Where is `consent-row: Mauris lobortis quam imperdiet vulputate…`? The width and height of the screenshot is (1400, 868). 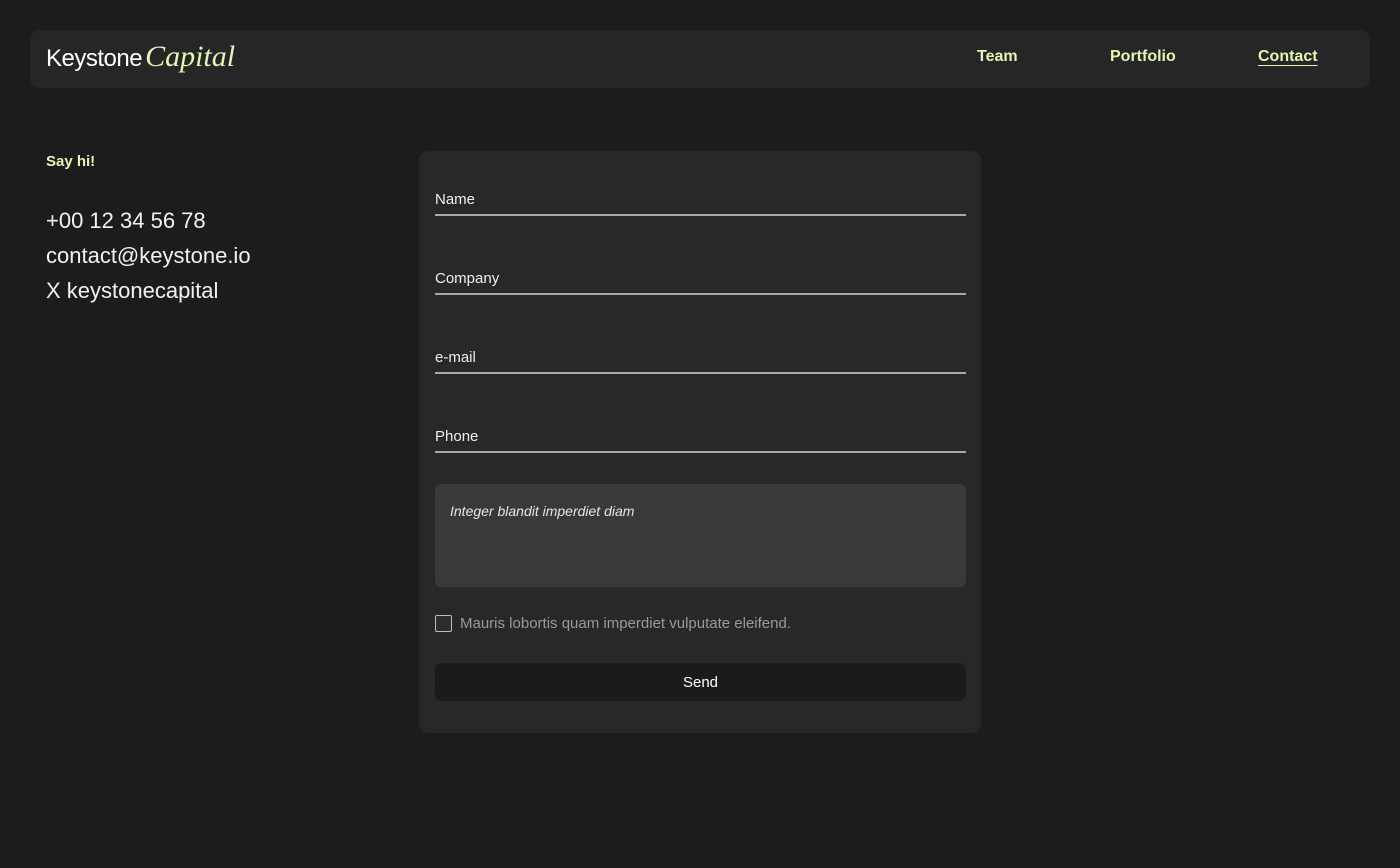
consent-row: Mauris lobortis quam imperdiet vulputate… is located at coordinates (613, 623).